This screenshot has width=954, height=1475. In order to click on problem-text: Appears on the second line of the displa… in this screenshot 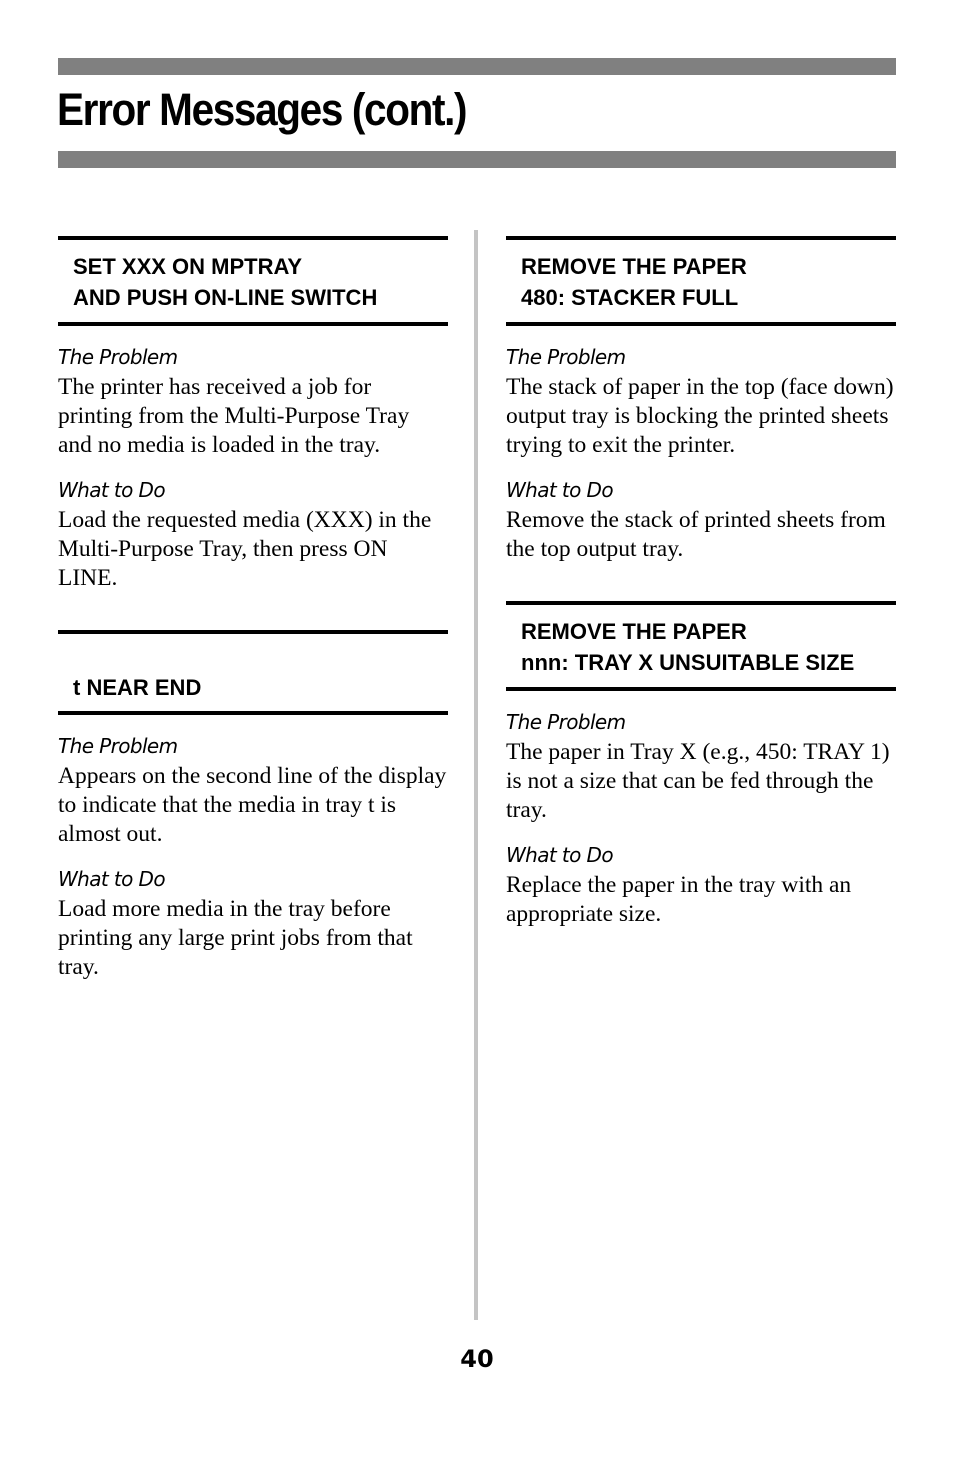, I will do `click(252, 805)`.